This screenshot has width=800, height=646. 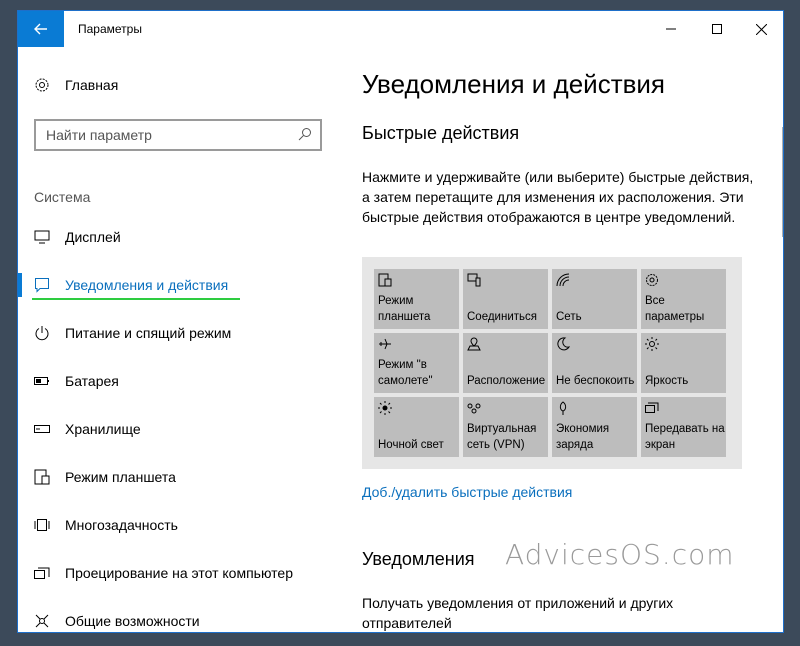 I want to click on sidebar-item-multitasking: Многозадачность, so click(x=178, y=525).